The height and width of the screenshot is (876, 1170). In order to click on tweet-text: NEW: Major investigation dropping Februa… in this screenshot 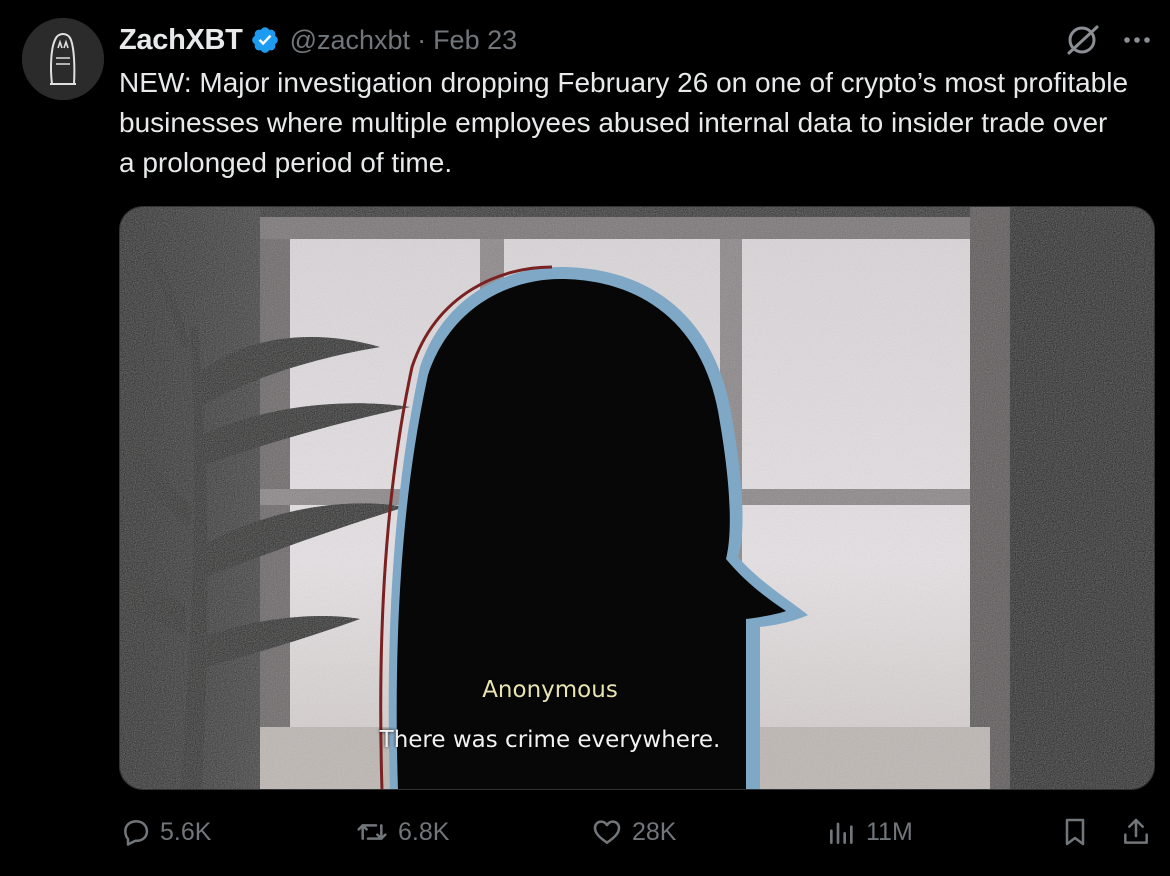, I will do `click(624, 122)`.